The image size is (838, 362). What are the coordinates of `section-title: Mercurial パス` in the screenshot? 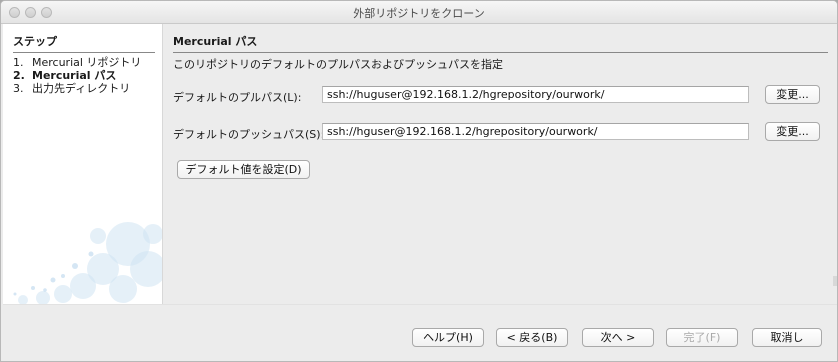 It's located at (500, 43).